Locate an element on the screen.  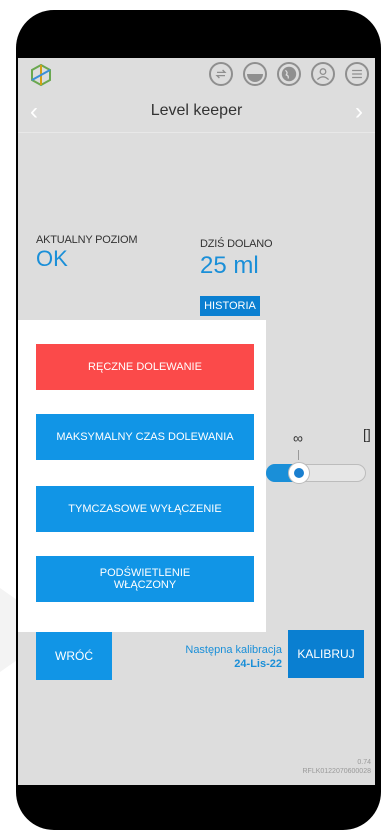
current-level-label: AKTUALNY POZIOM is located at coordinates (87, 240).